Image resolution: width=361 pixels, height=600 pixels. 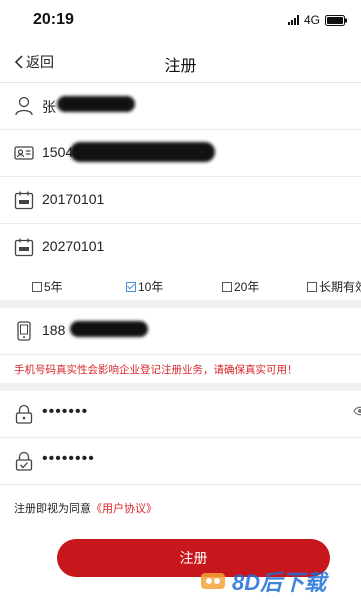 What do you see at coordinates (340, 287) in the screenshot?
I see `period-option-label: 长期有效` at bounding box center [340, 287].